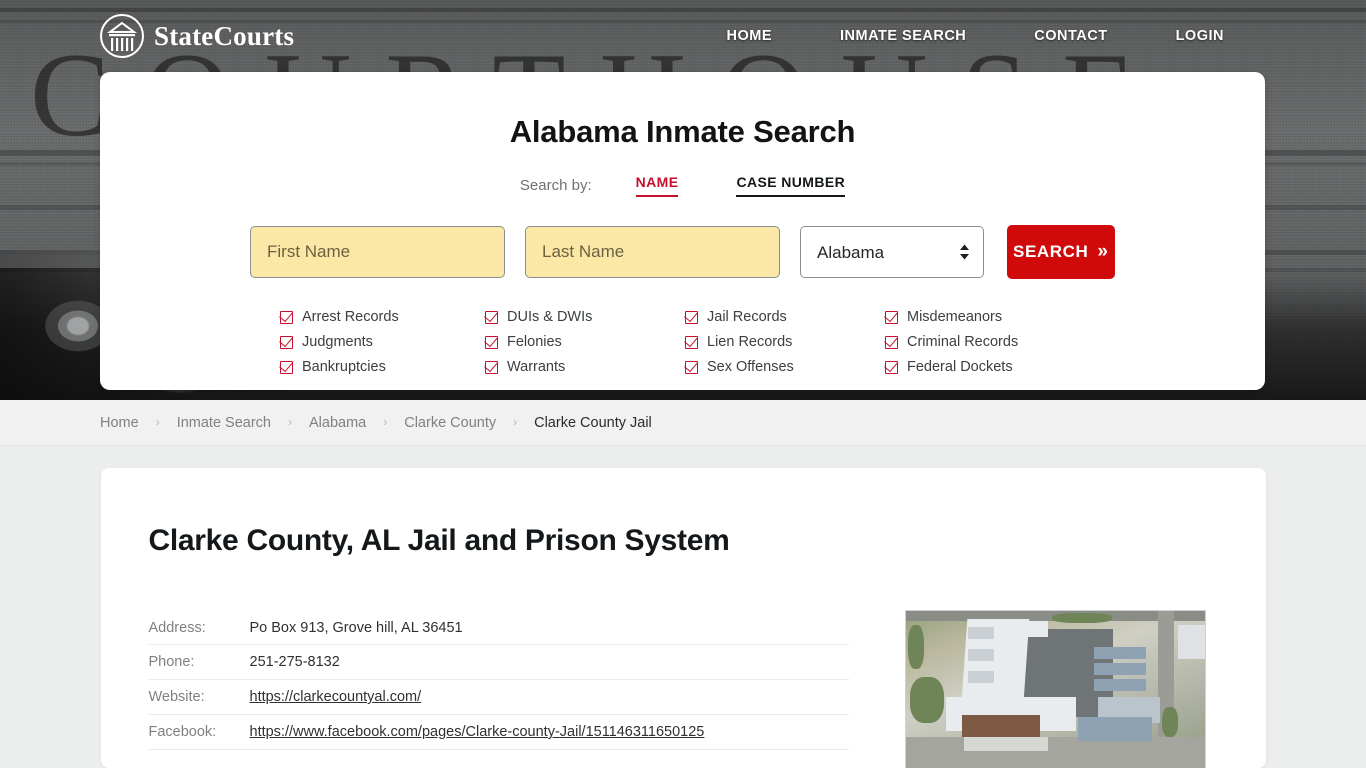 The height and width of the screenshot is (768, 1366). I want to click on search-form: Alabama SEARCH », so click(682, 252).